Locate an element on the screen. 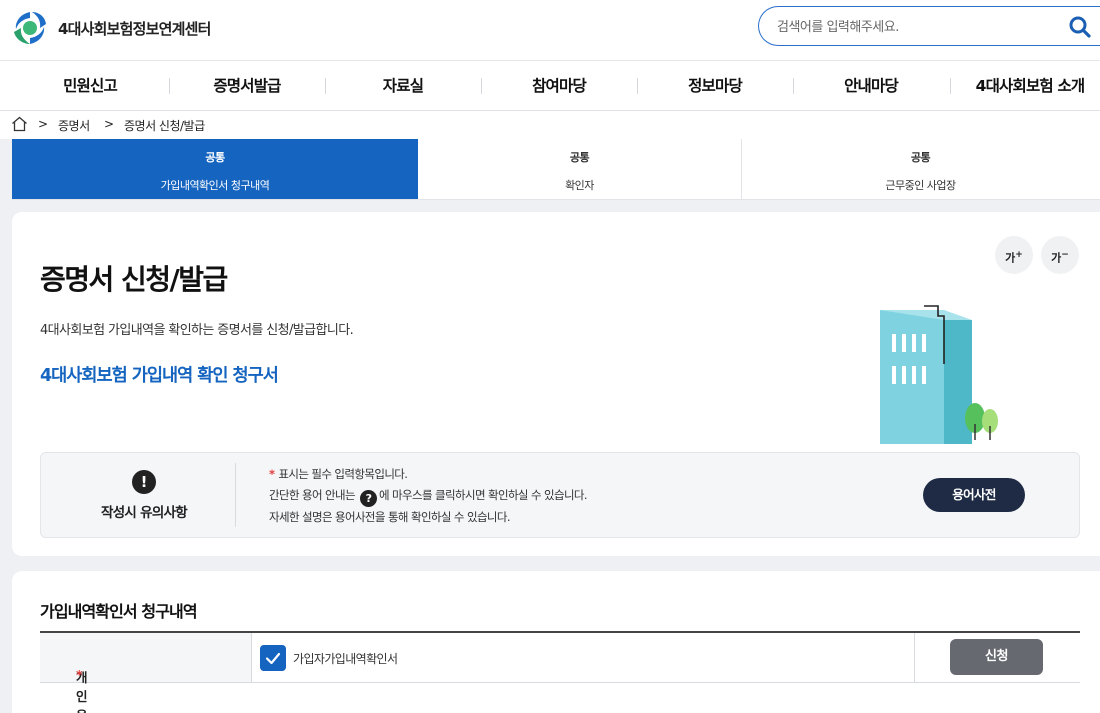 The width and height of the screenshot is (1100, 713). notice-line-3: 자세한 설명은 용어사전을 통해 확인하실 수 있습니다. is located at coordinates (390, 517).